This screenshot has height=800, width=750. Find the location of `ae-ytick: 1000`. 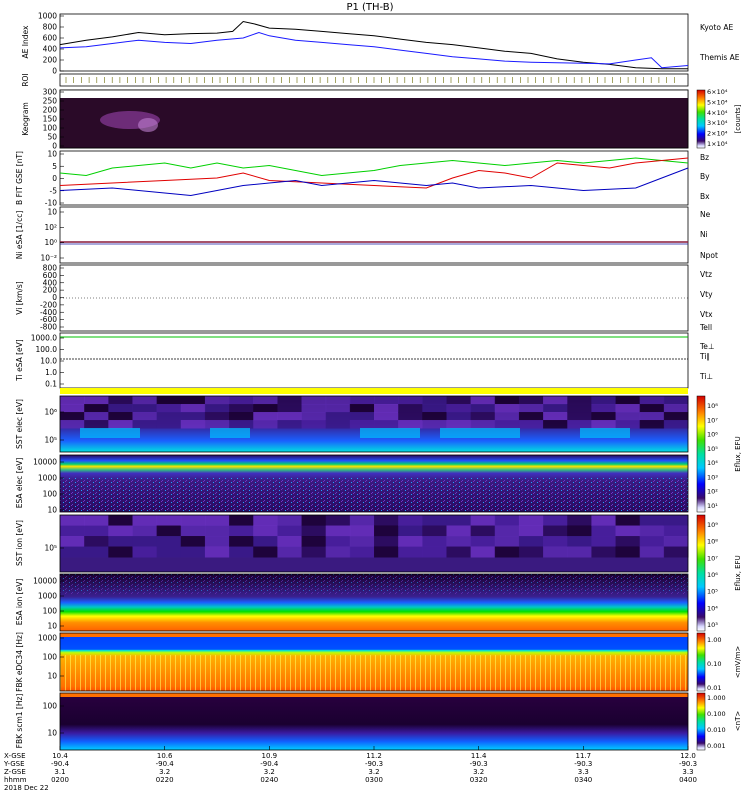

ae-ytick: 1000 is located at coordinates (47, 16).